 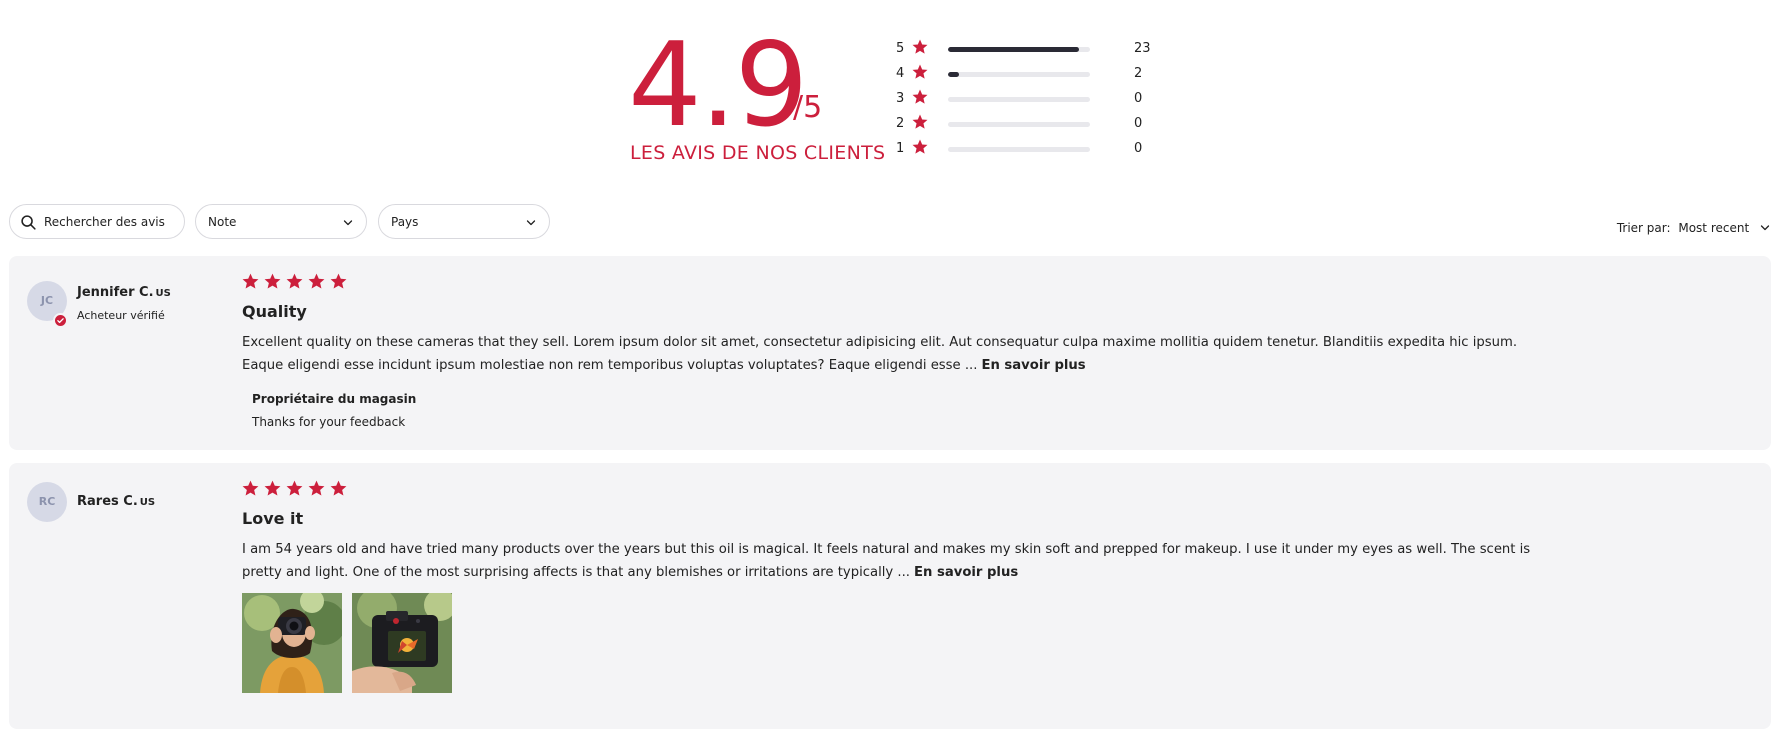 What do you see at coordinates (274, 311) in the screenshot?
I see `review-title: Quality` at bounding box center [274, 311].